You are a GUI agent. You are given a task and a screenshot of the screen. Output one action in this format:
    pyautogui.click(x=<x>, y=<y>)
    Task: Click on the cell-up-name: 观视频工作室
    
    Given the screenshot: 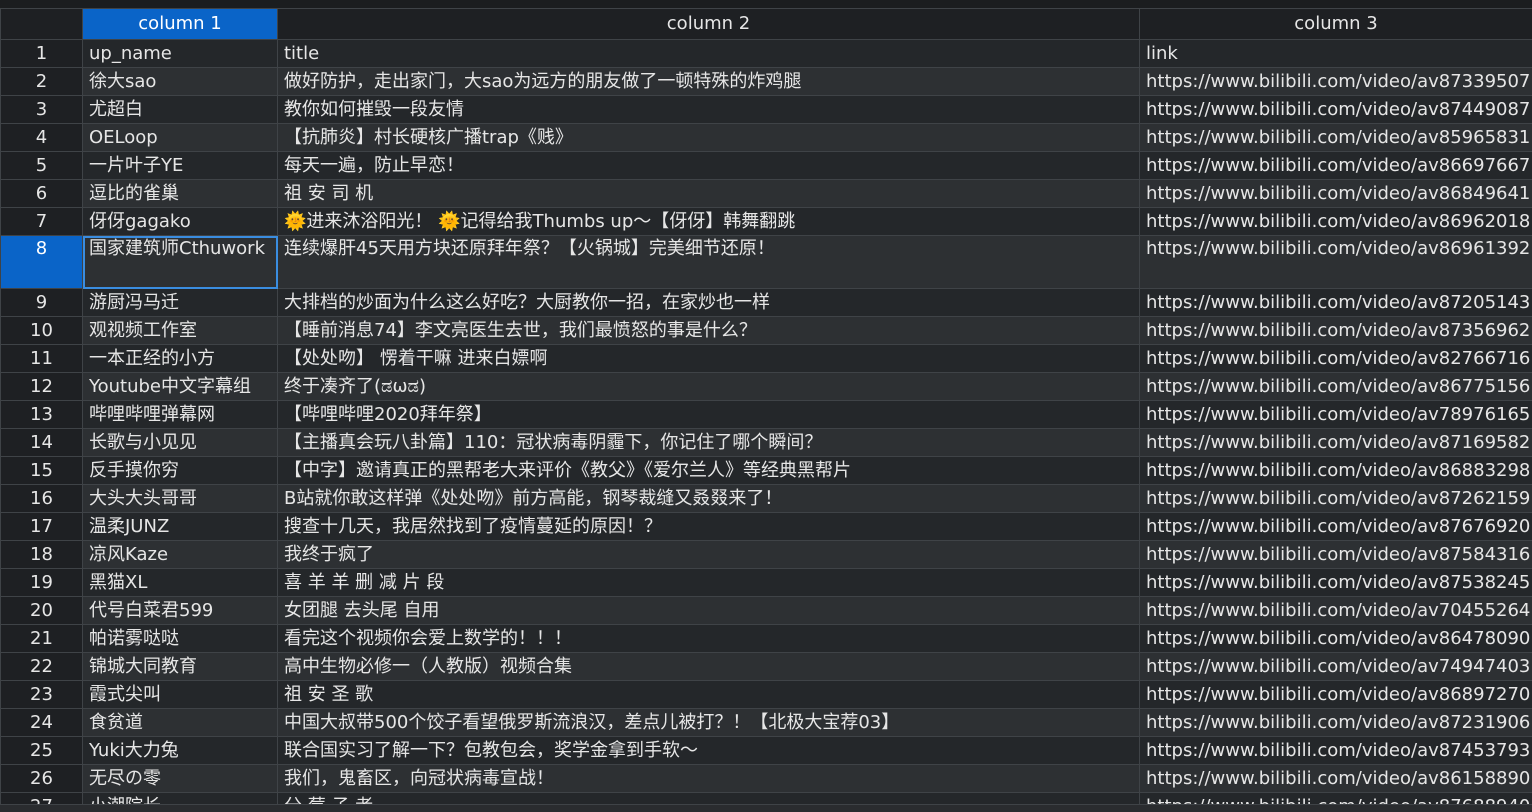 What is the action you would take?
    pyautogui.click(x=180, y=331)
    